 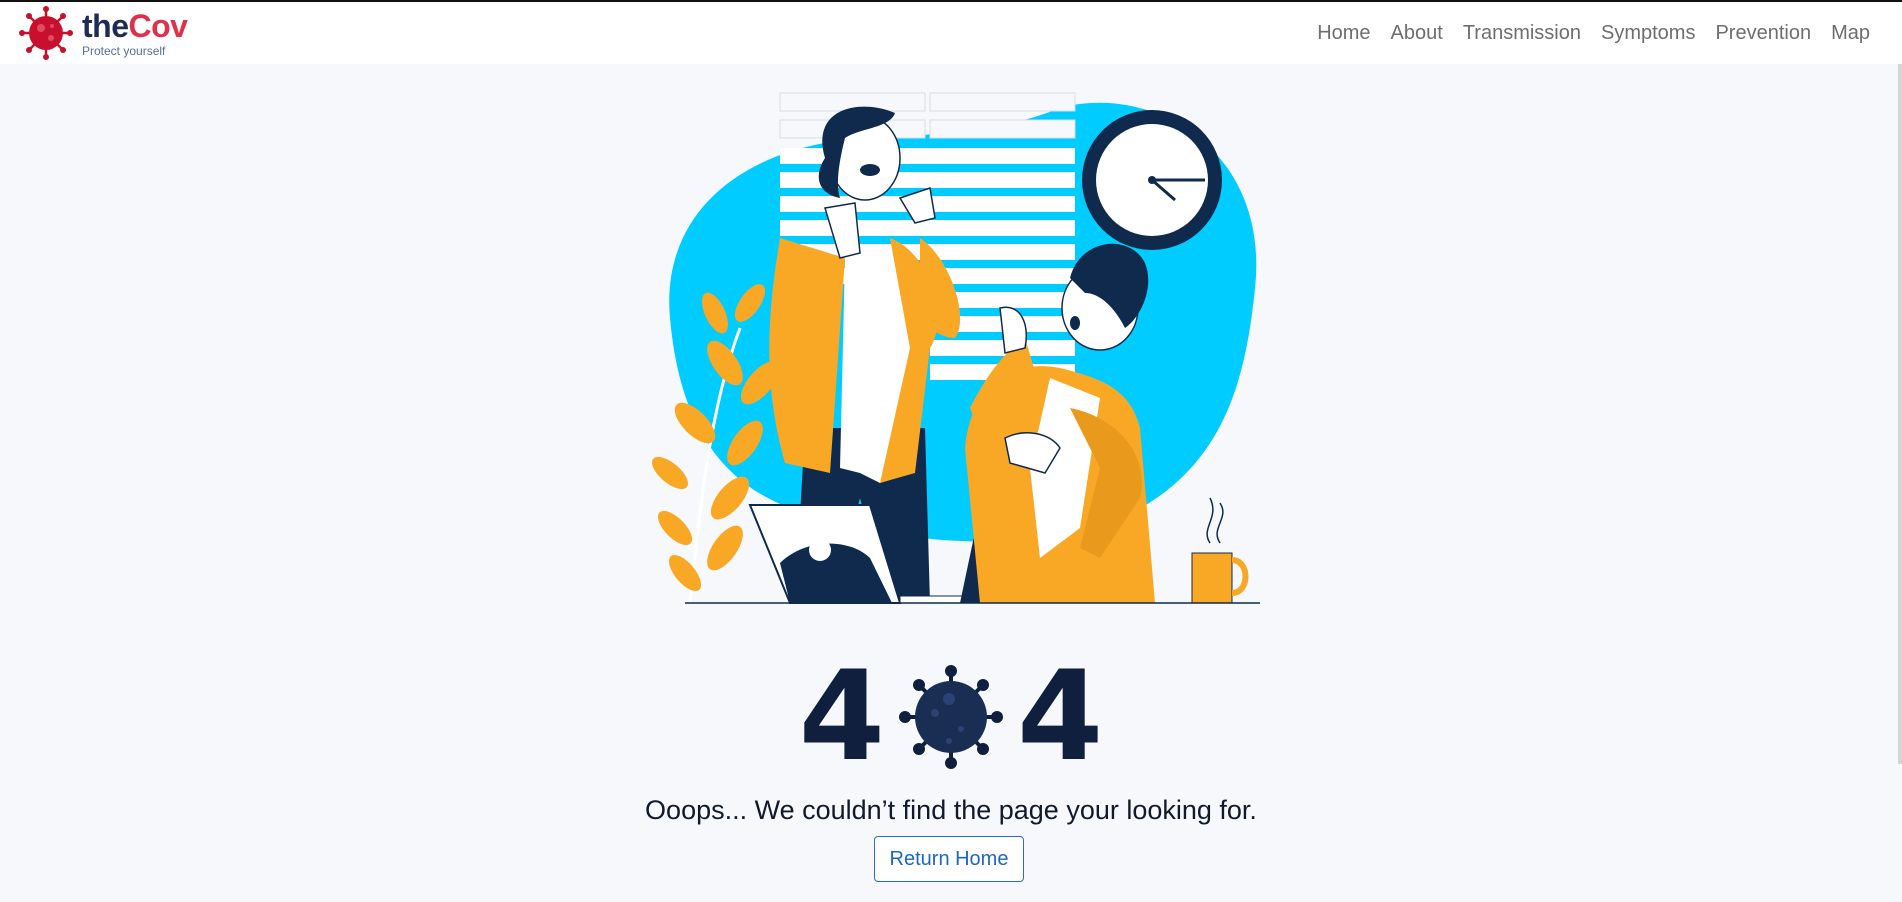 I want to click on nav-transmission: Transmission, so click(x=1522, y=33).